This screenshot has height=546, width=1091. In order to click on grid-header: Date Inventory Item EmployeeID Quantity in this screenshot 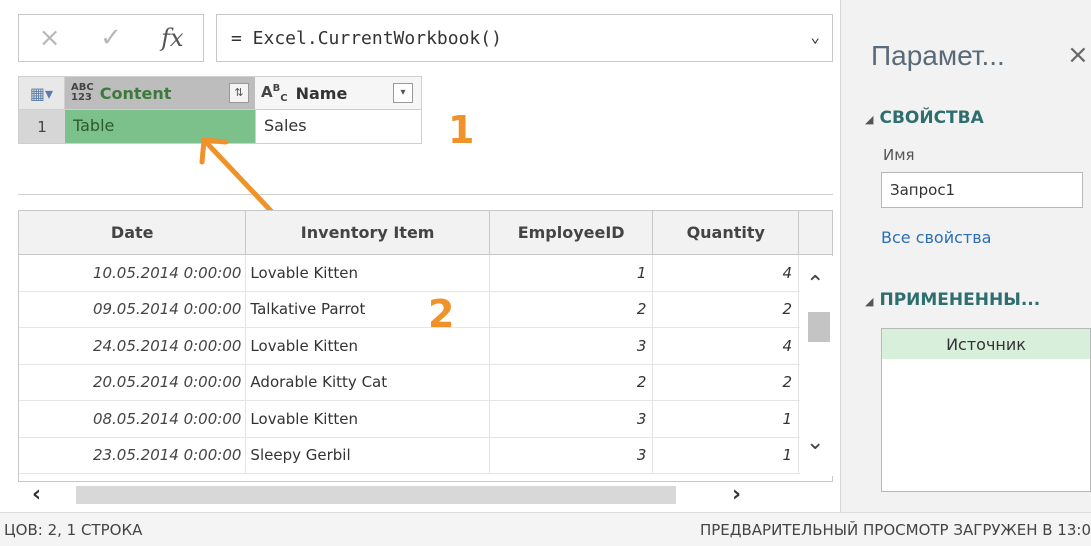, I will do `click(425, 233)`.